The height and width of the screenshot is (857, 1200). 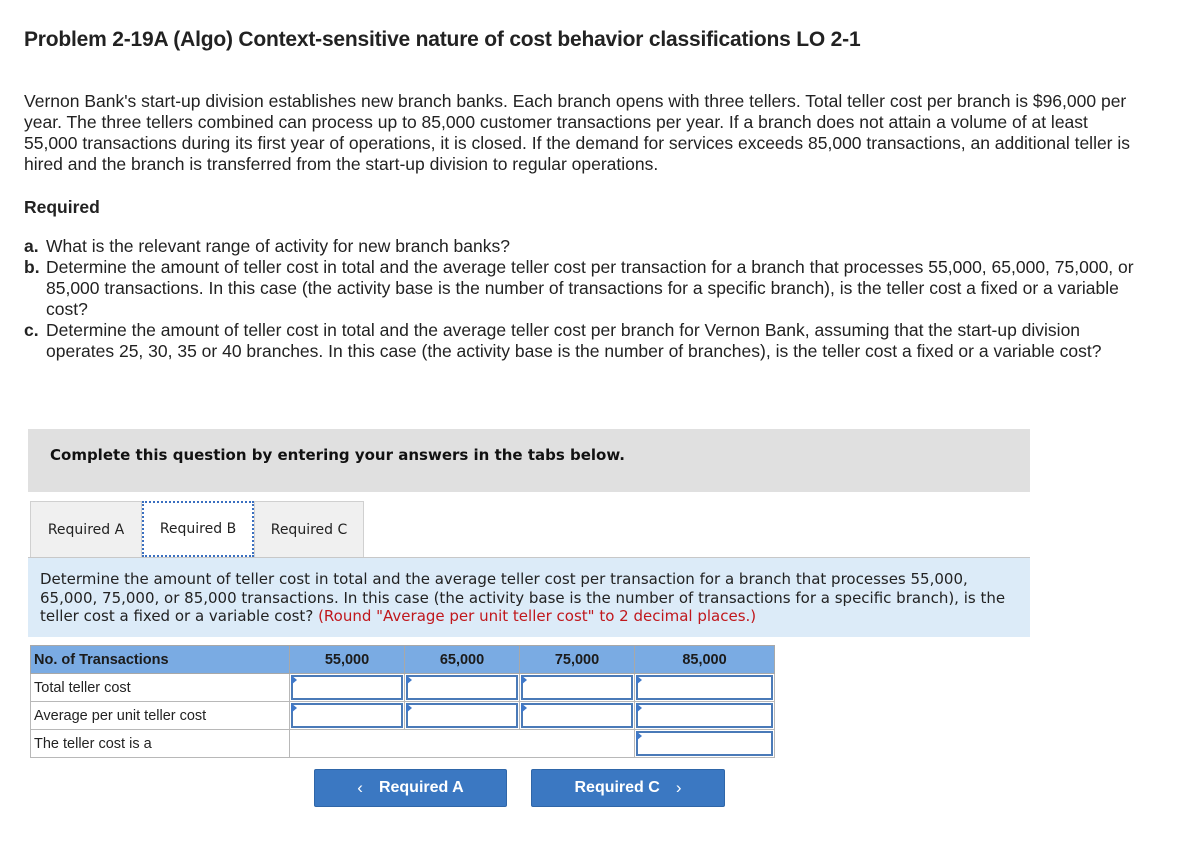 What do you see at coordinates (32, 267) in the screenshot?
I see `required-item-label: b.` at bounding box center [32, 267].